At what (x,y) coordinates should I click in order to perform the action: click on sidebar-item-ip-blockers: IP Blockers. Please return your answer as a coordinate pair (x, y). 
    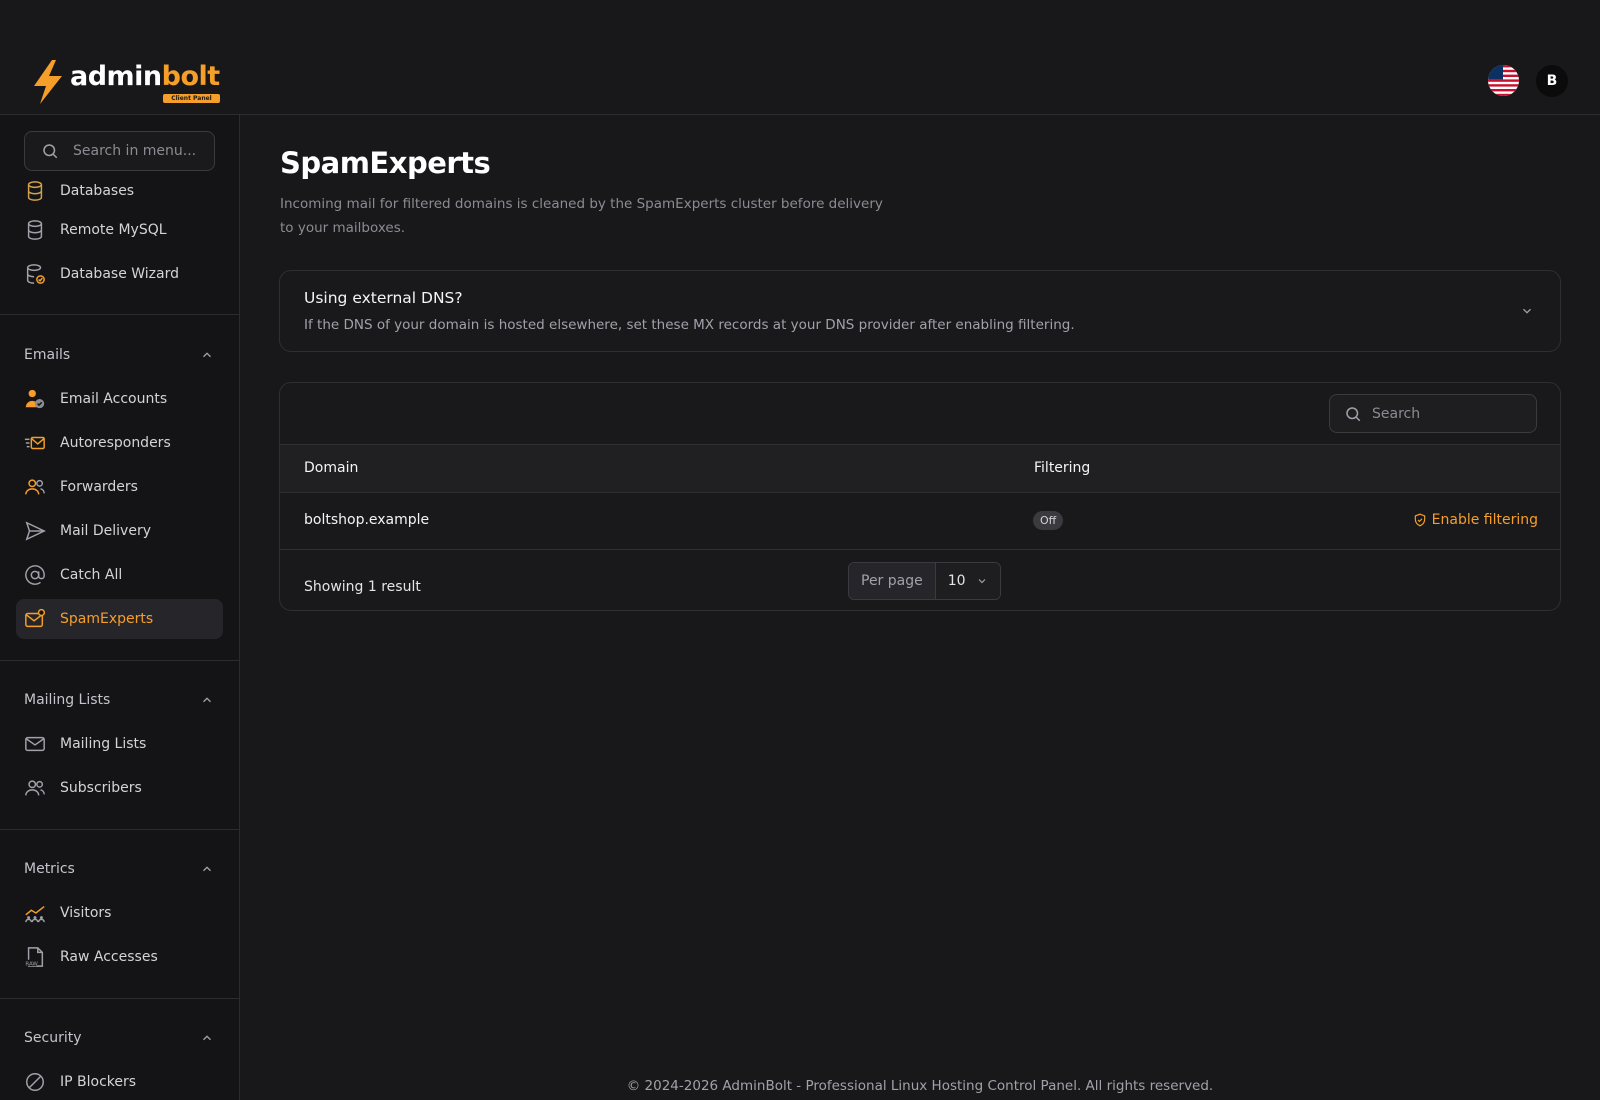
    Looking at the image, I should click on (119, 1081).